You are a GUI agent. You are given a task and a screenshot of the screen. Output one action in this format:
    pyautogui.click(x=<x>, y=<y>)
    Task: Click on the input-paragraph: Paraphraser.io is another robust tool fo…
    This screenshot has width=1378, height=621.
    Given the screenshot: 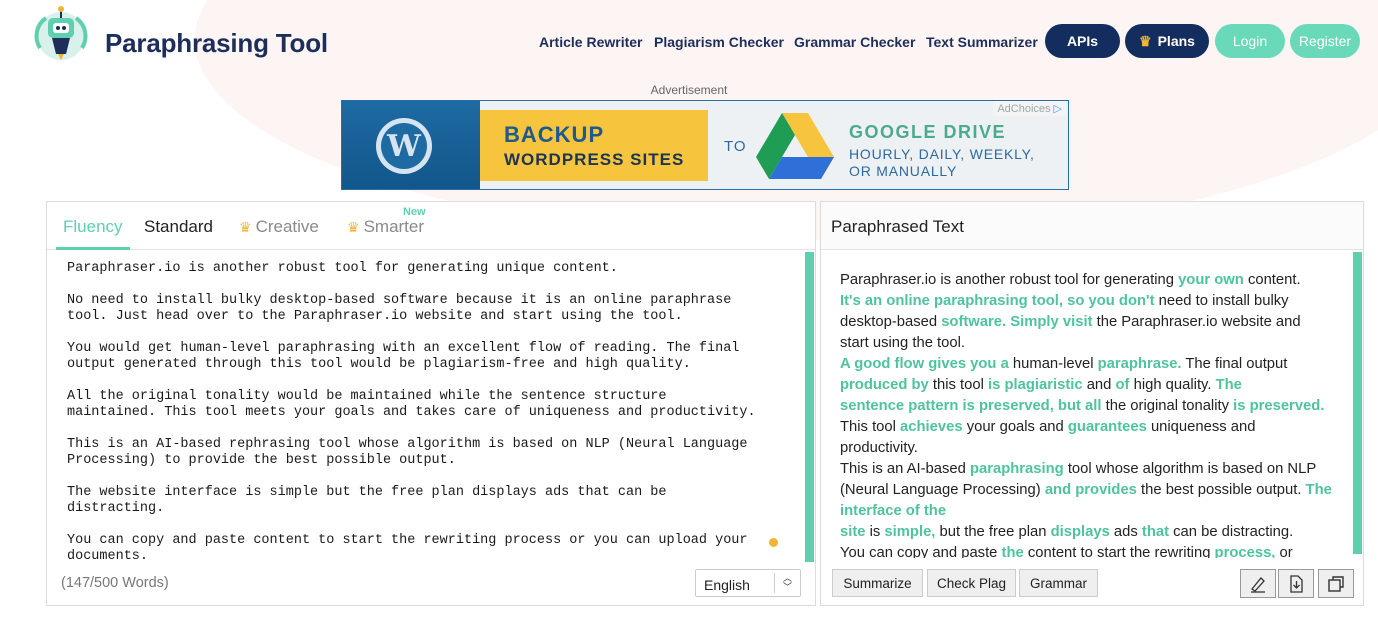 What is the action you would take?
    pyautogui.click(x=342, y=268)
    